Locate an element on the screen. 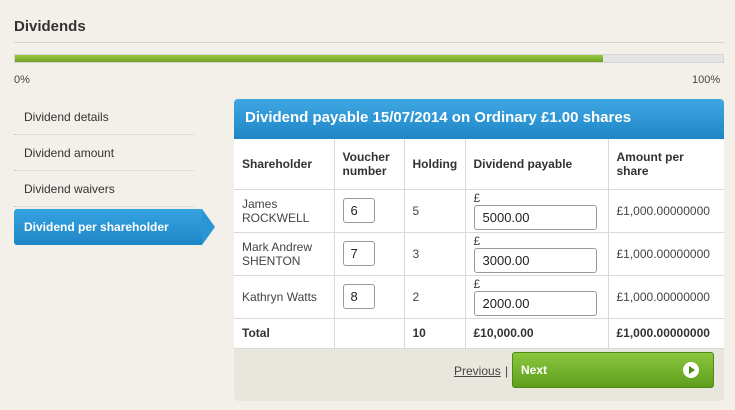  step-dividend-amount: Dividend amount is located at coordinates (104, 153).